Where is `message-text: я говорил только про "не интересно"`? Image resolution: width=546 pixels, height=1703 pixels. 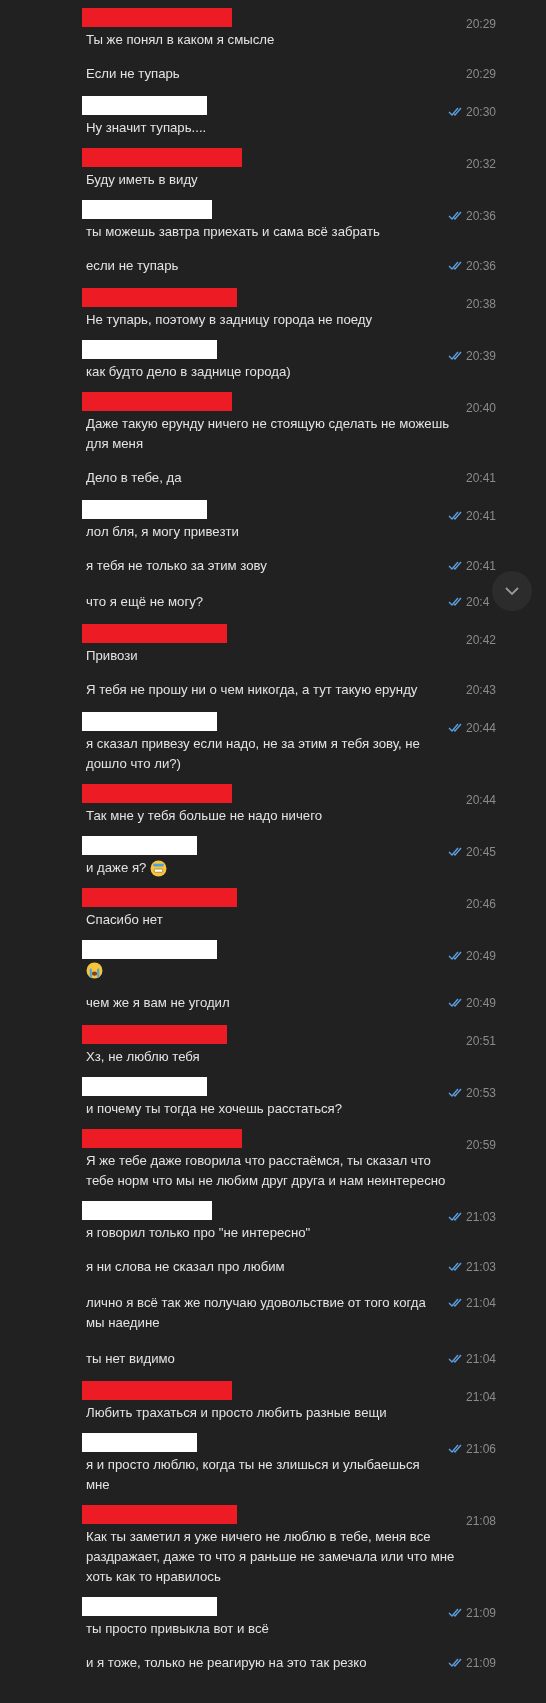
message-text: я говорил только про "не интересно" is located at coordinates (198, 1233).